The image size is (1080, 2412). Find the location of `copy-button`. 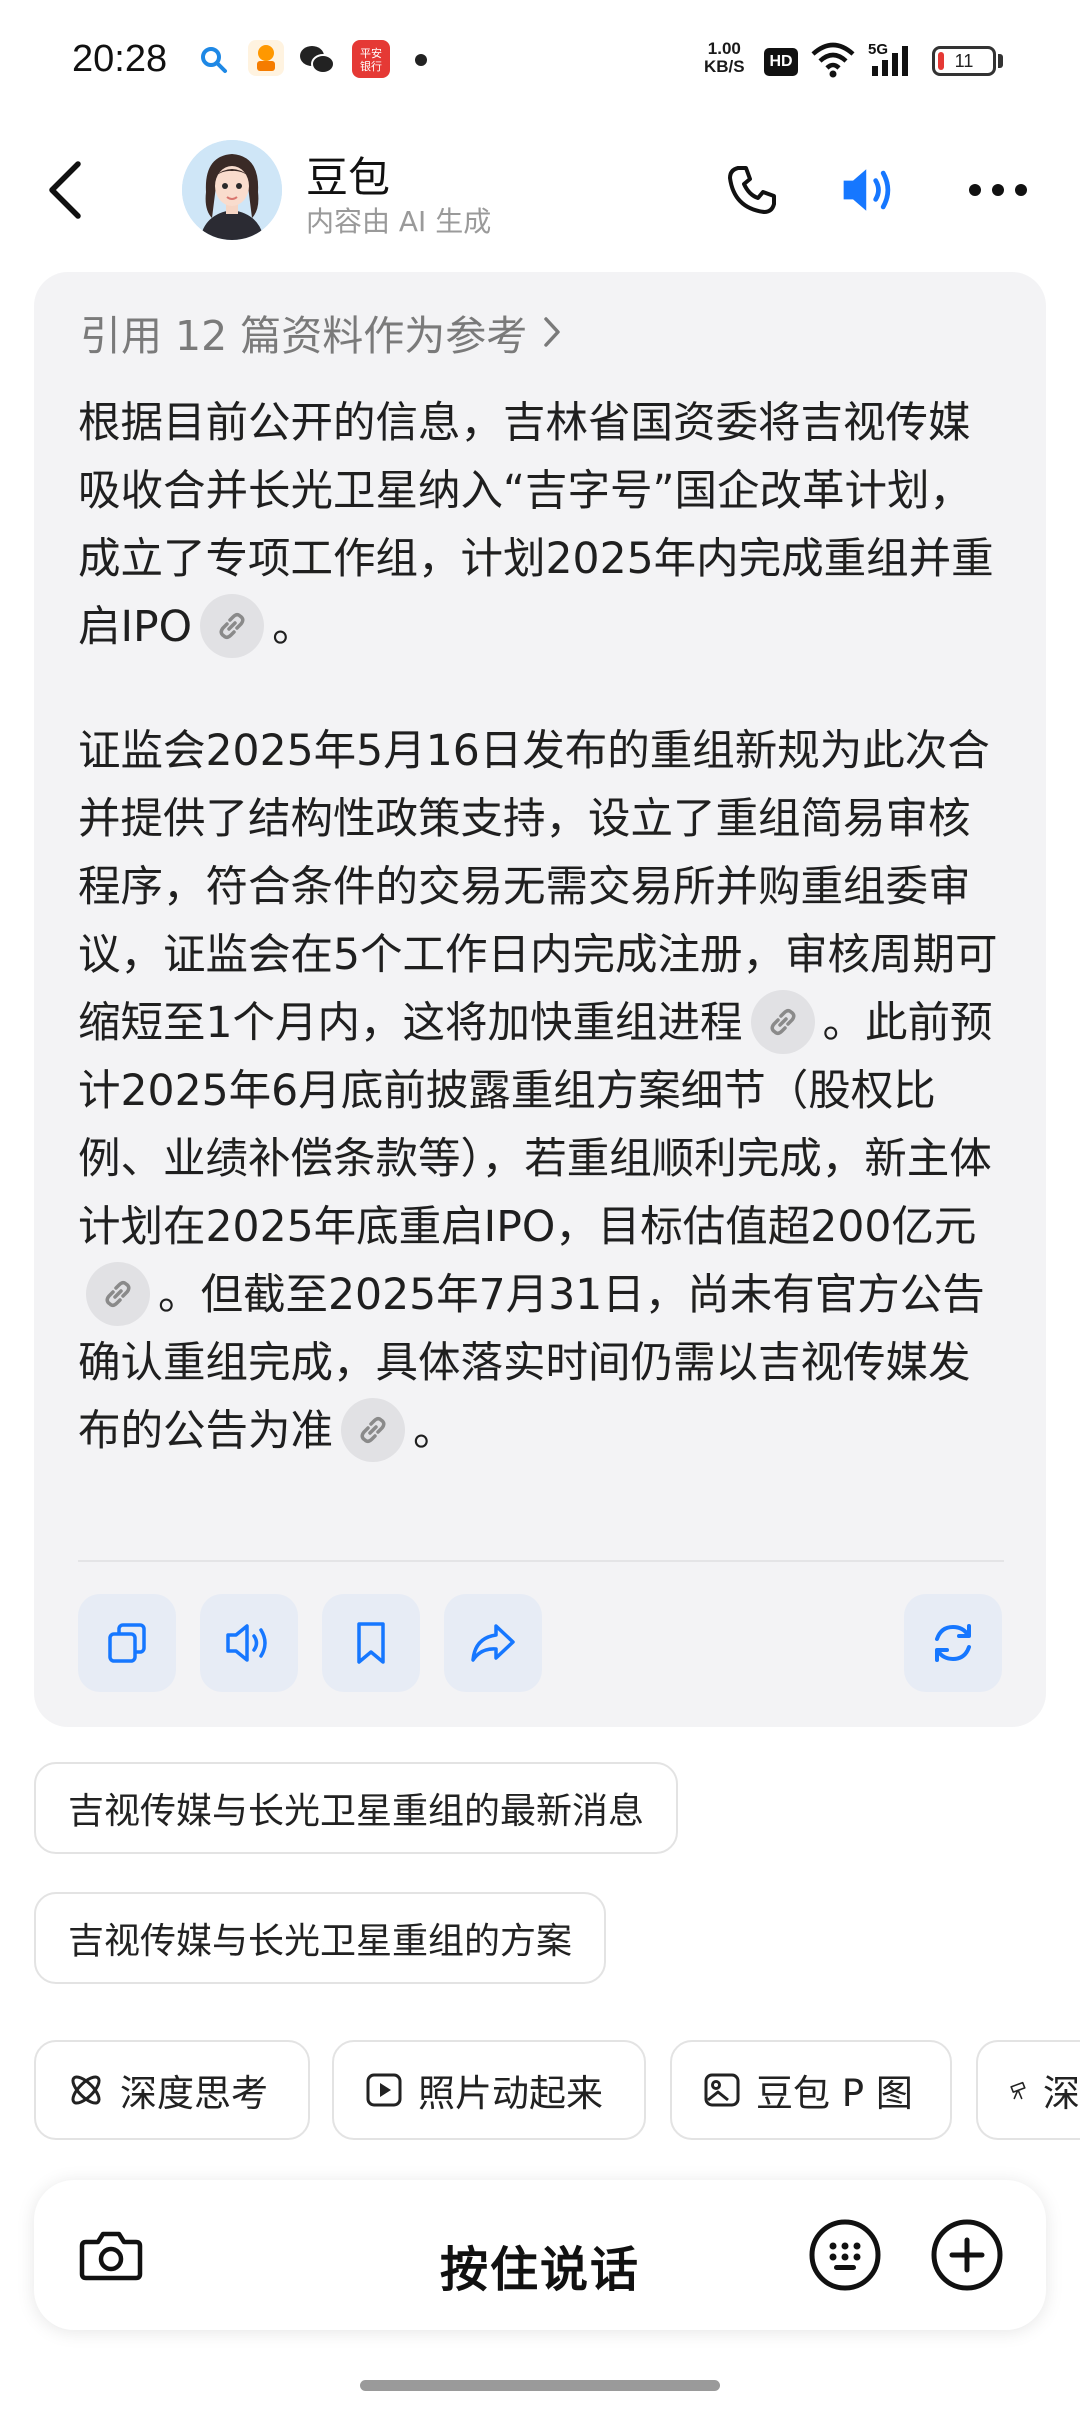

copy-button is located at coordinates (127, 1643).